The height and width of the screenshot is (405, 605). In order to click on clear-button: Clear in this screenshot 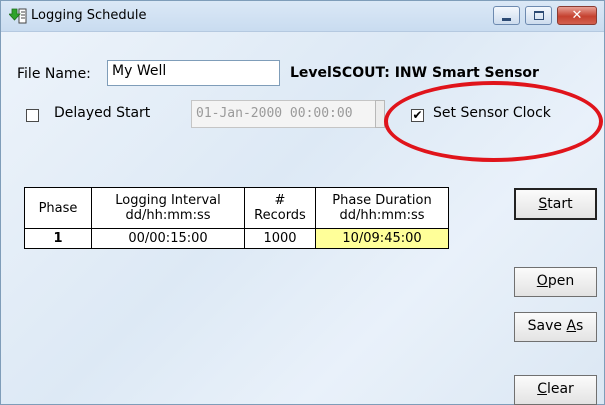, I will do `click(555, 390)`.